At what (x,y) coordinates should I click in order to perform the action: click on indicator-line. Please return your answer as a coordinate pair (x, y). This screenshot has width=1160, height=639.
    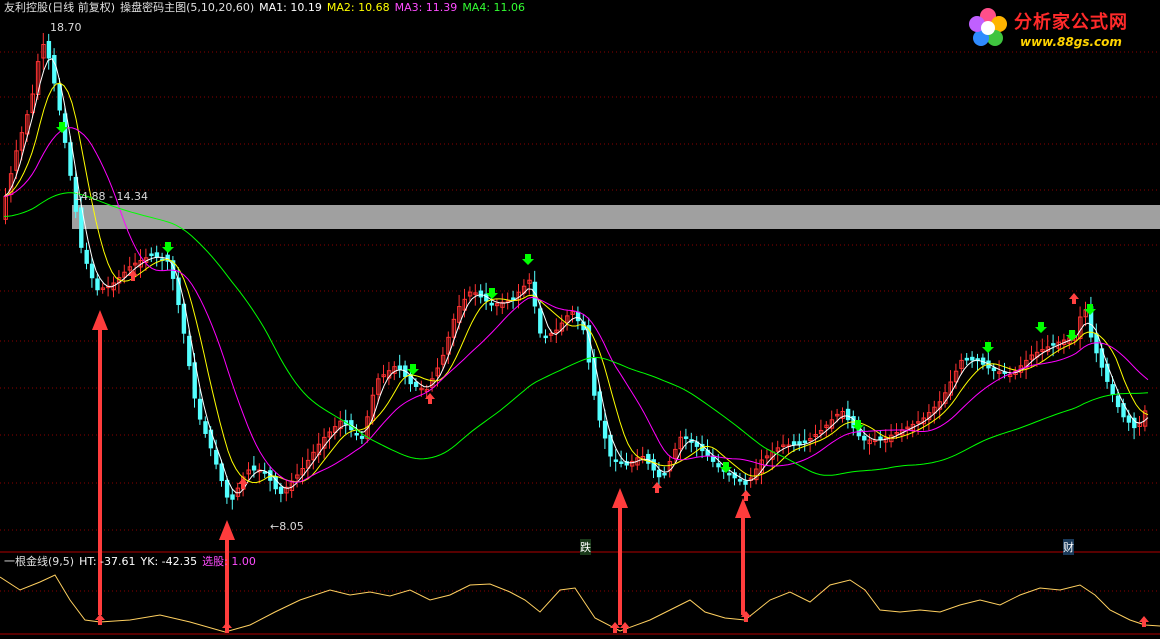
    Looking at the image, I should click on (580, 603).